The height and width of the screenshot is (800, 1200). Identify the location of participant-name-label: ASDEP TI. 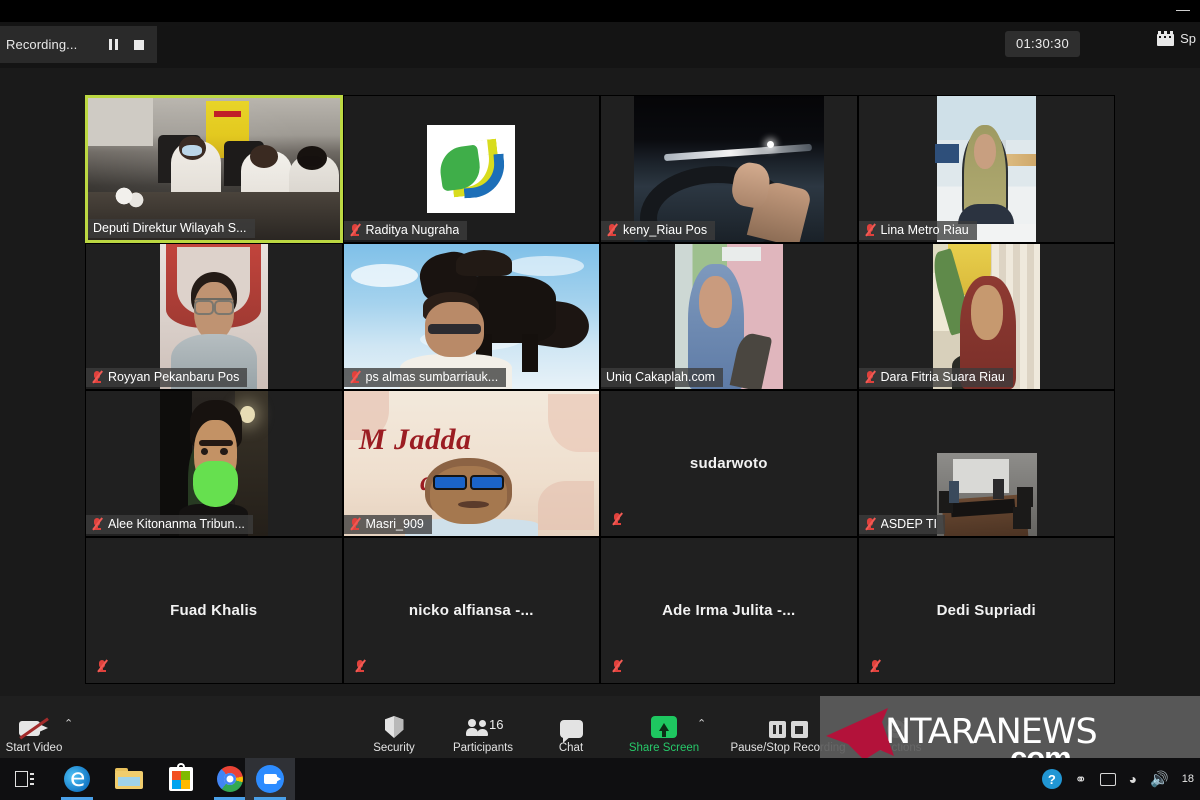
(902, 524).